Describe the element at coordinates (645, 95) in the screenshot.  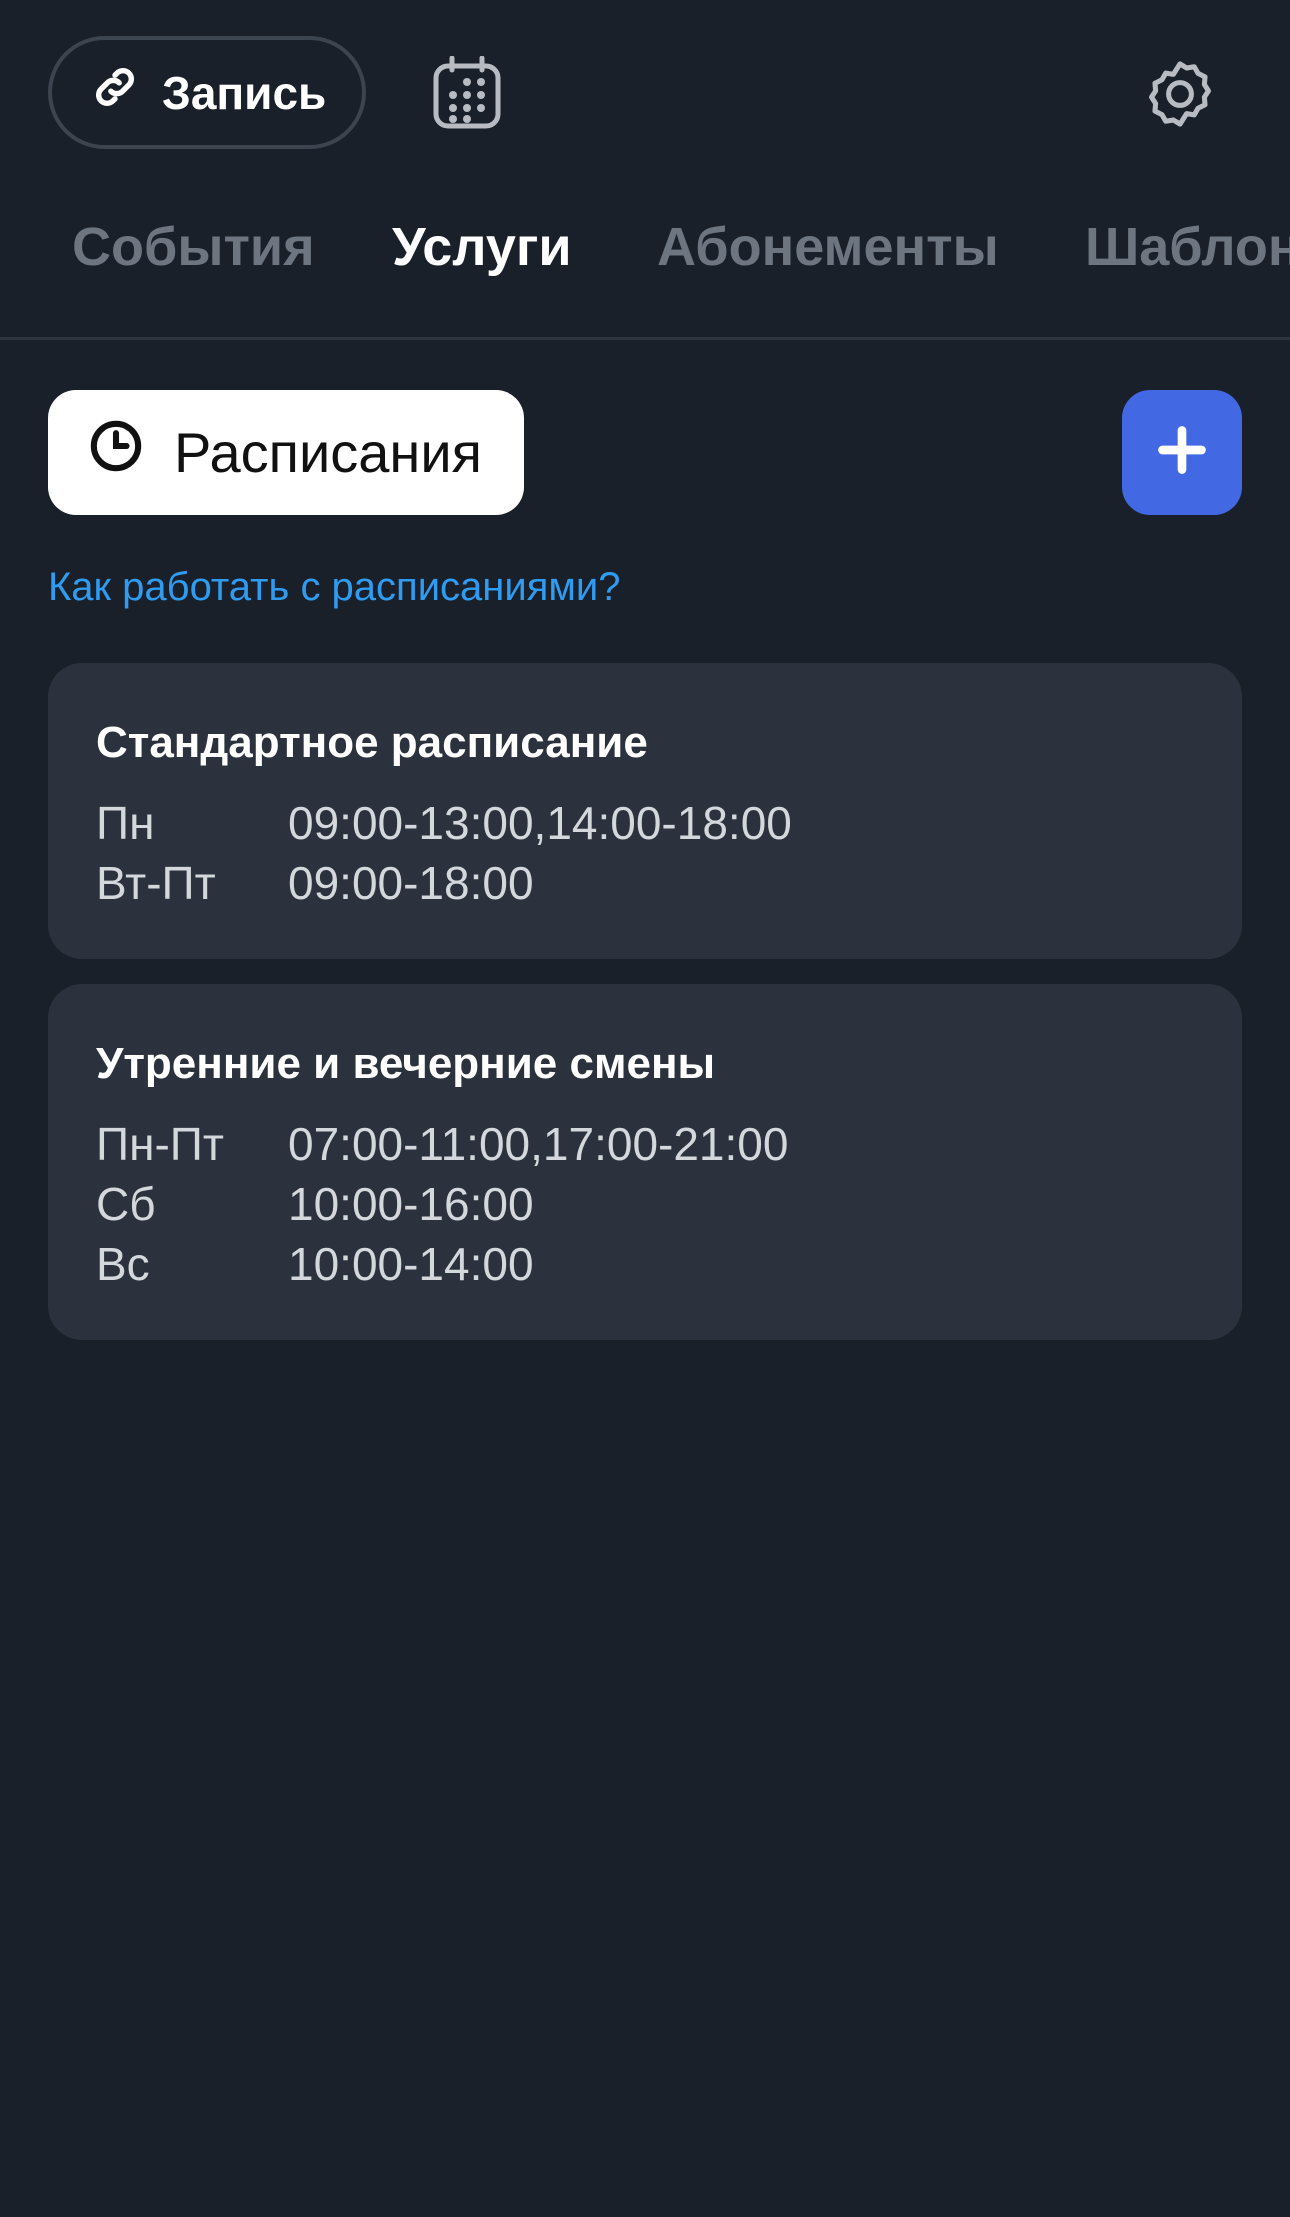
I see `top-bar: Запись` at that location.